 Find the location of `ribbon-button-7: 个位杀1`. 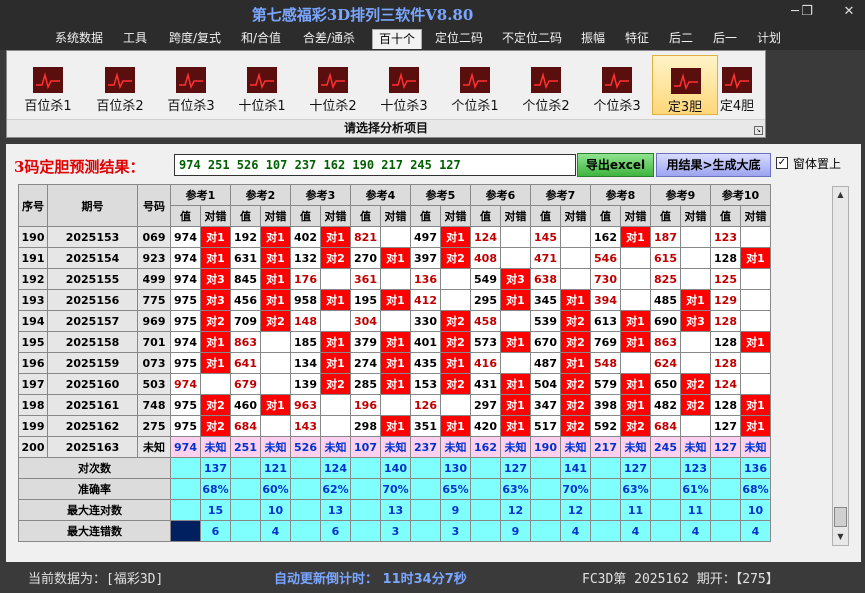

ribbon-button-7: 个位杀1 is located at coordinates (475, 85).